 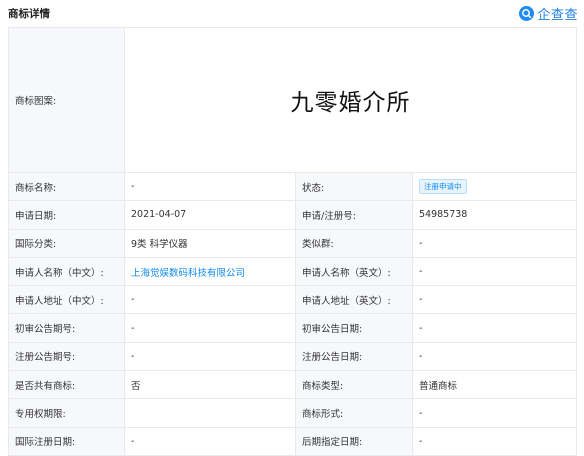 What do you see at coordinates (350, 103) in the screenshot?
I see `mark-image: 九零婚介所` at bounding box center [350, 103].